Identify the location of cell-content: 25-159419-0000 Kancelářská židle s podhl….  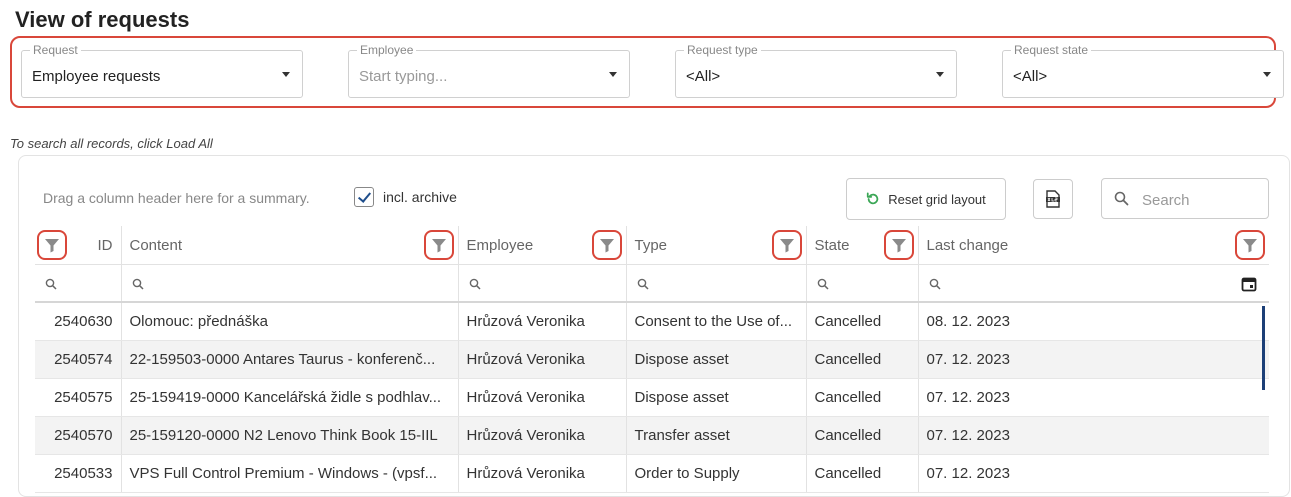
(290, 397).